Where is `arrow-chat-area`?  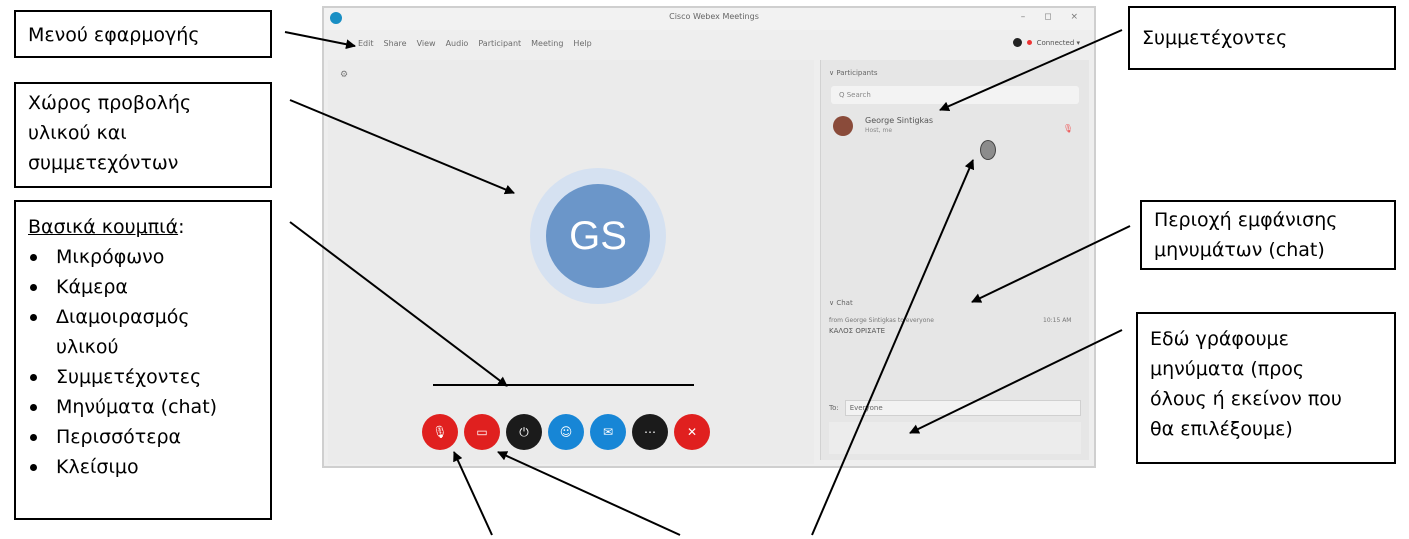 arrow-chat-area is located at coordinates (1051, 264).